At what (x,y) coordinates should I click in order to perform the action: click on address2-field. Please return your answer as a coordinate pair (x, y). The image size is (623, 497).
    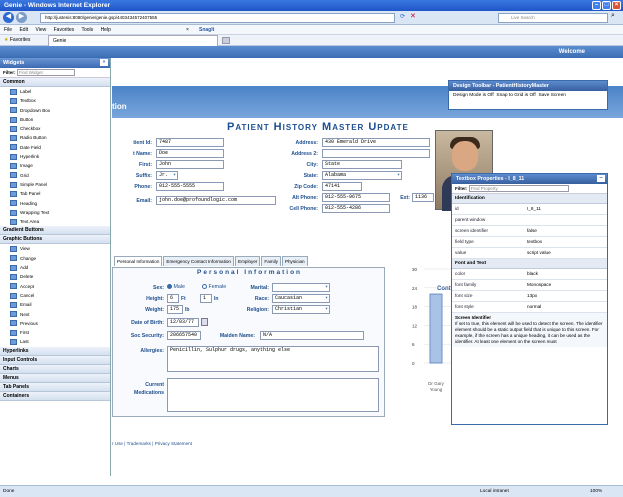
    Looking at the image, I should click on (376, 153).